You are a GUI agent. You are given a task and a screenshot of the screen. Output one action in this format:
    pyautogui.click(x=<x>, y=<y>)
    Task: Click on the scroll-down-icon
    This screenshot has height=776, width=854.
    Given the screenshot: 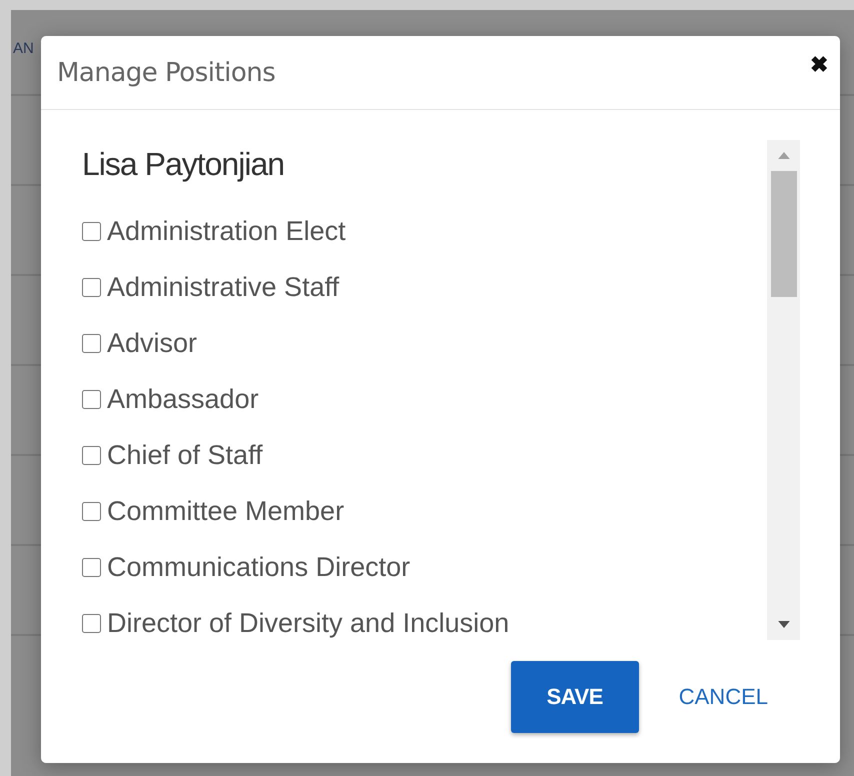 What is the action you would take?
    pyautogui.click(x=784, y=624)
    